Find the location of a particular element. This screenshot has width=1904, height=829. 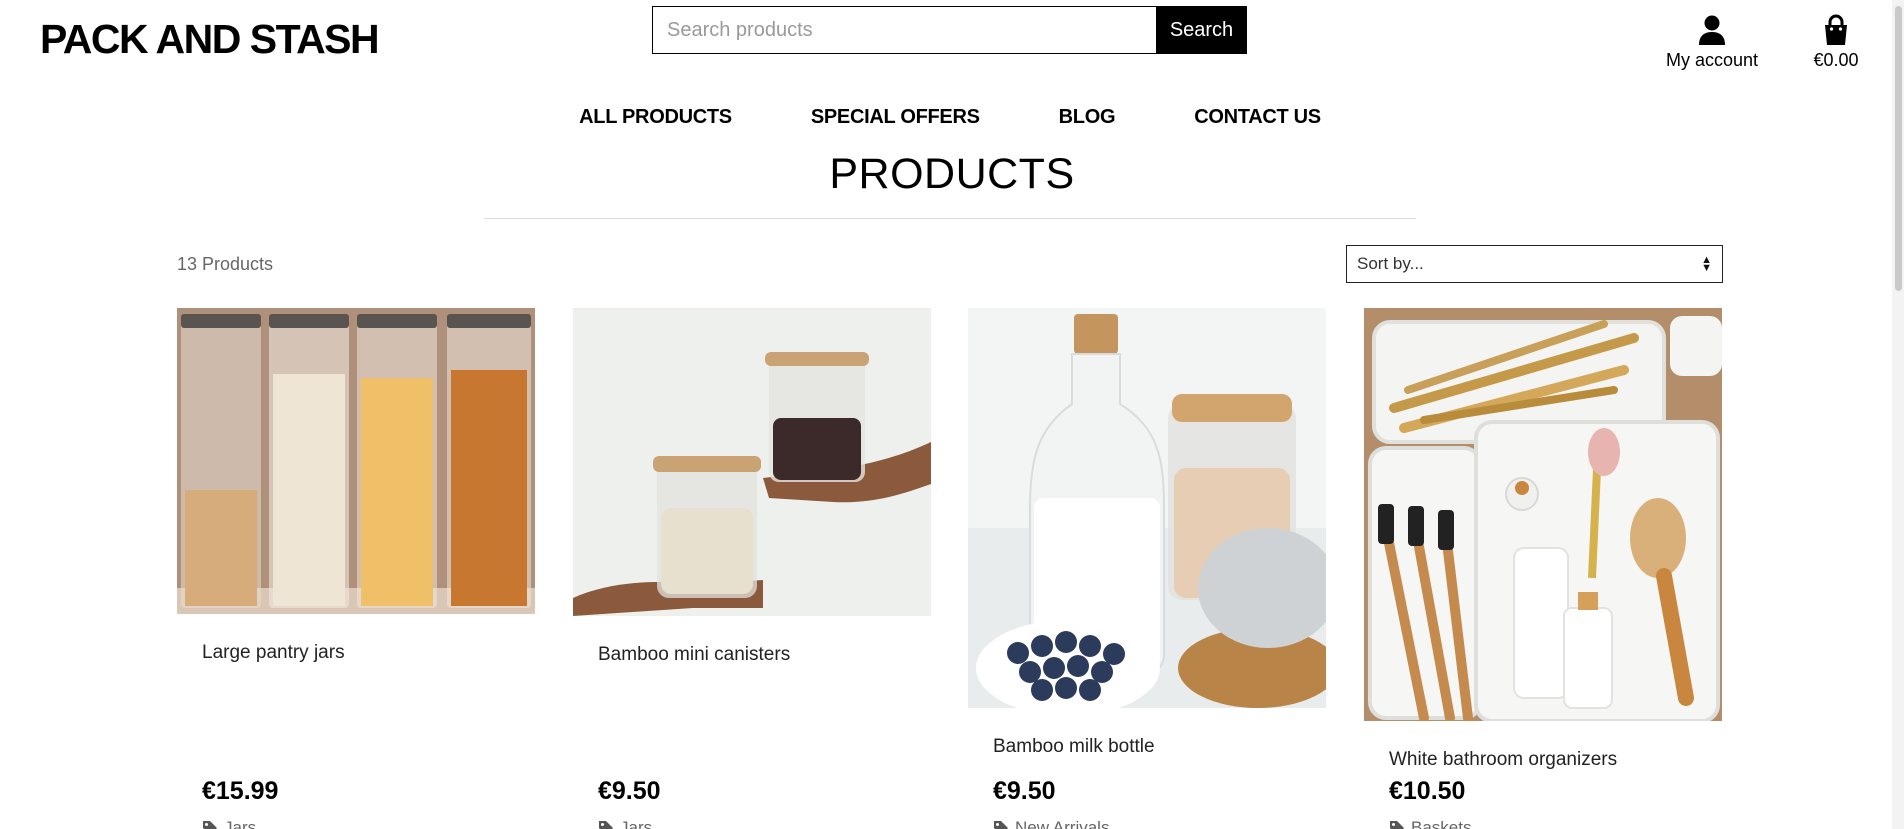

product-name: Large pantry jars is located at coordinates (273, 653).